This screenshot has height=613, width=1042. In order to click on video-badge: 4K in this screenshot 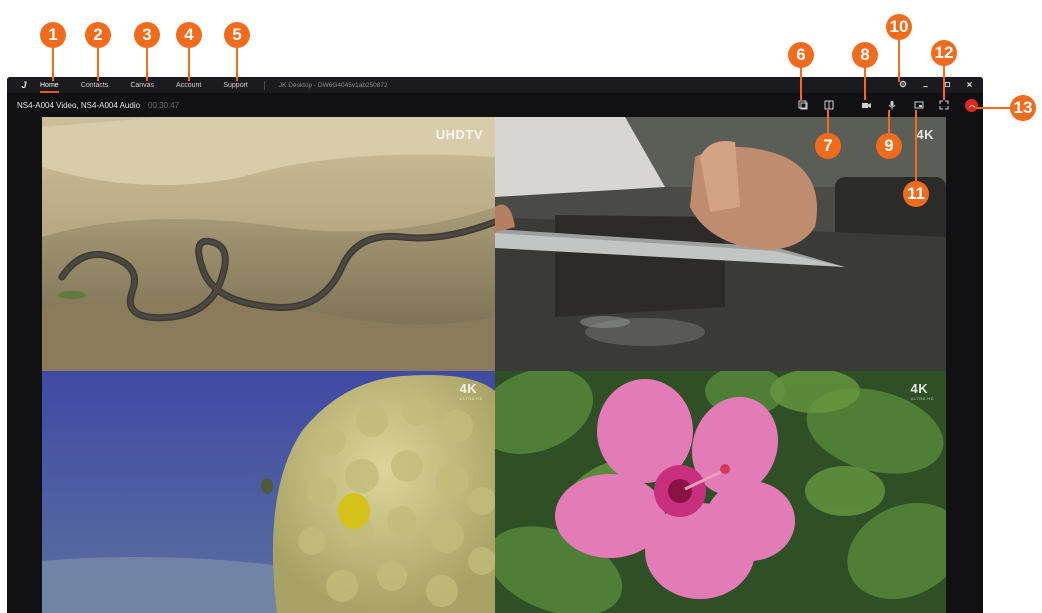, I will do `click(925, 134)`.